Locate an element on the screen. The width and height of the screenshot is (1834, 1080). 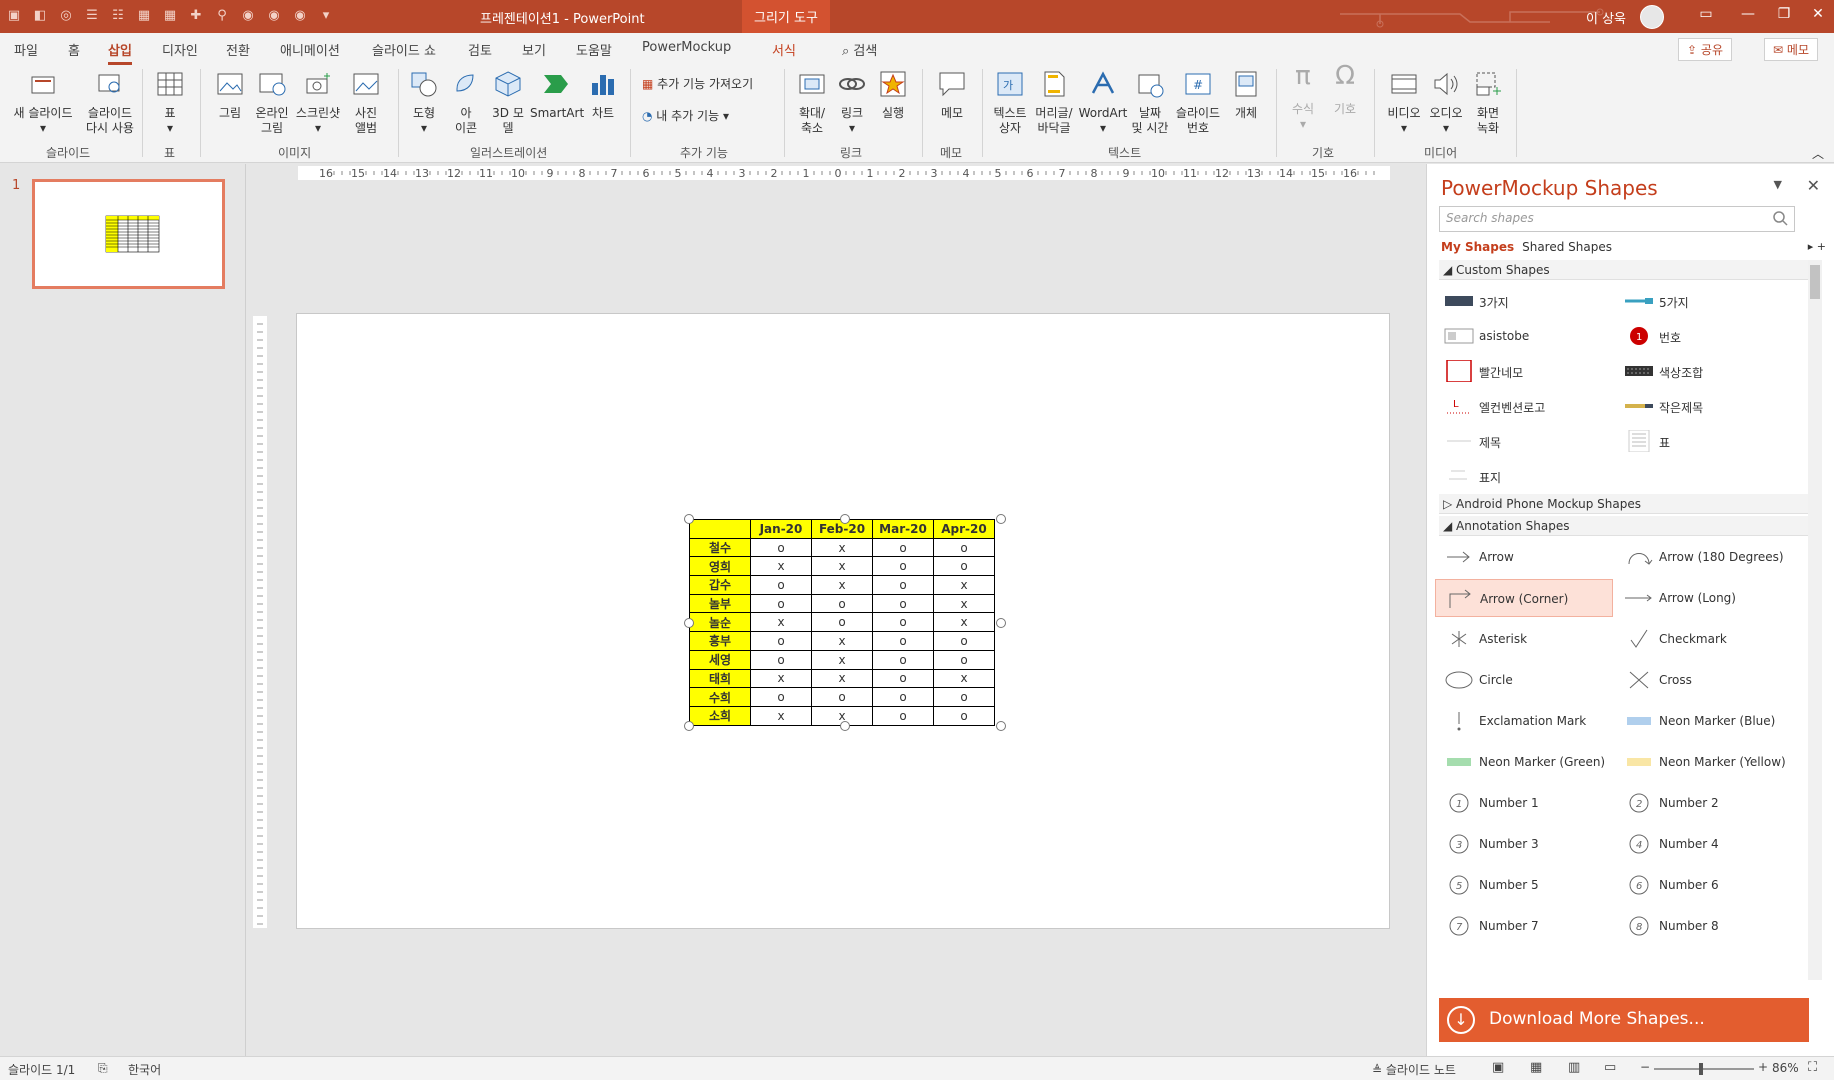
table-button: 표 ▾ is located at coordinates (170, 102).